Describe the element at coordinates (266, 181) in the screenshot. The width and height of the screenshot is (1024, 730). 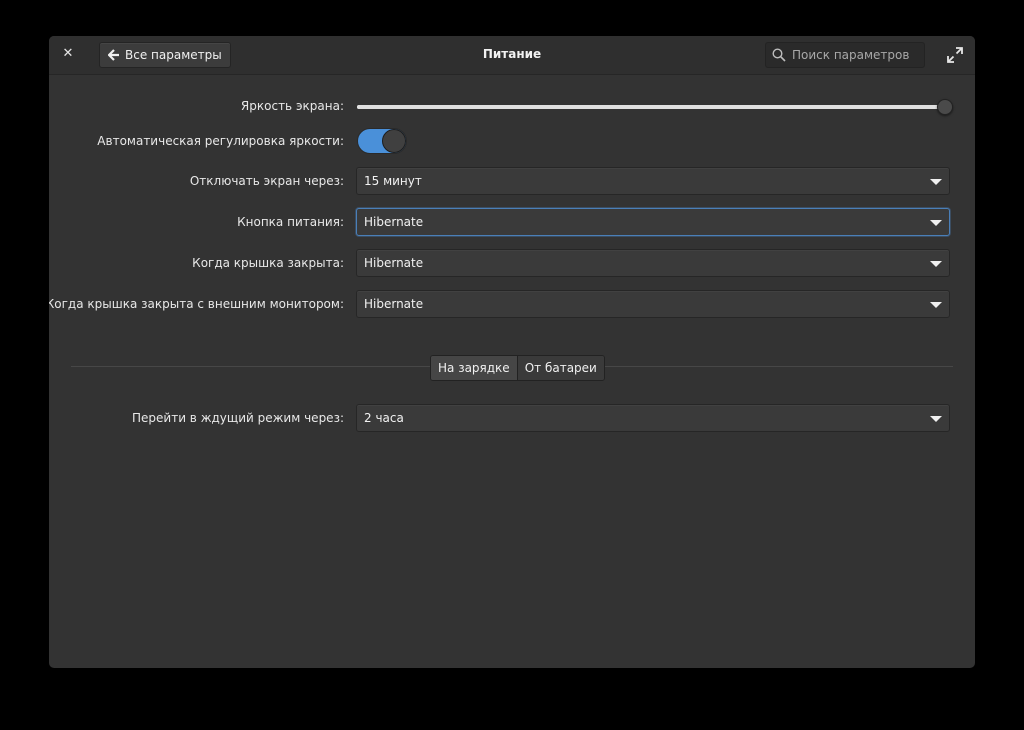
I see `screen-off-label: Отключать экран через:` at that location.